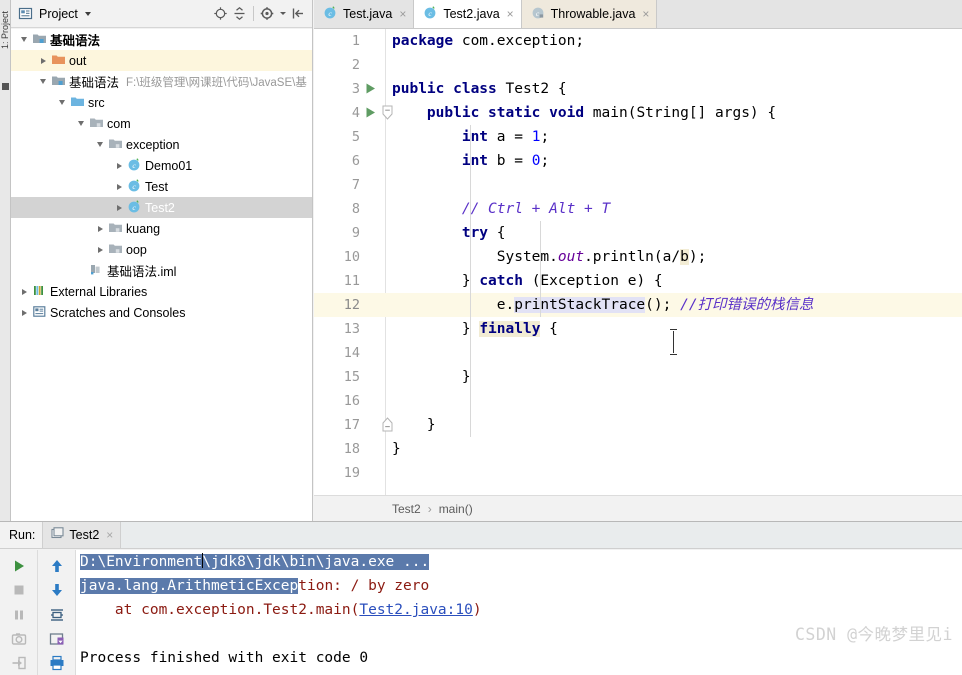  Describe the element at coordinates (119, 123) in the screenshot. I see `tree-item-label: com` at that location.